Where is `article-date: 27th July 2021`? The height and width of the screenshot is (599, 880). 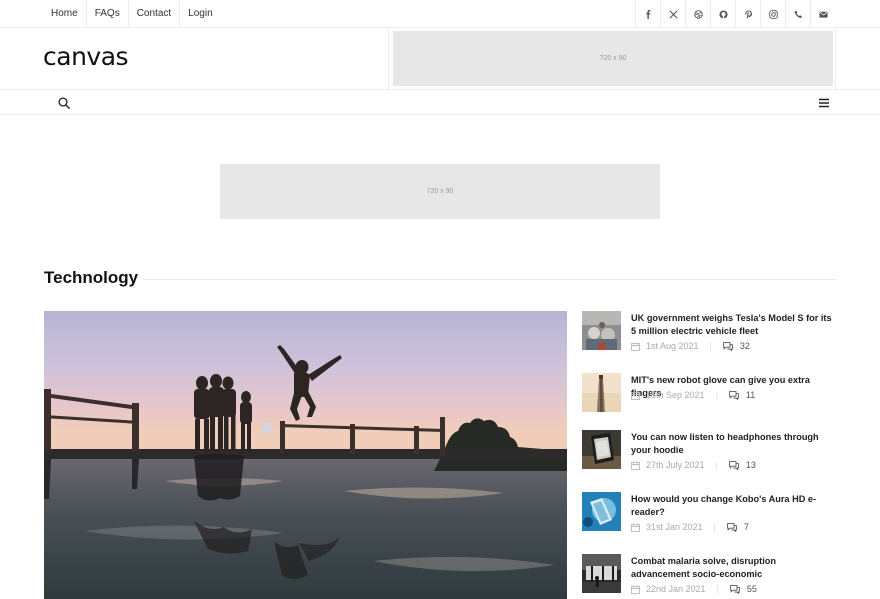 article-date: 27th July 2021 is located at coordinates (675, 465).